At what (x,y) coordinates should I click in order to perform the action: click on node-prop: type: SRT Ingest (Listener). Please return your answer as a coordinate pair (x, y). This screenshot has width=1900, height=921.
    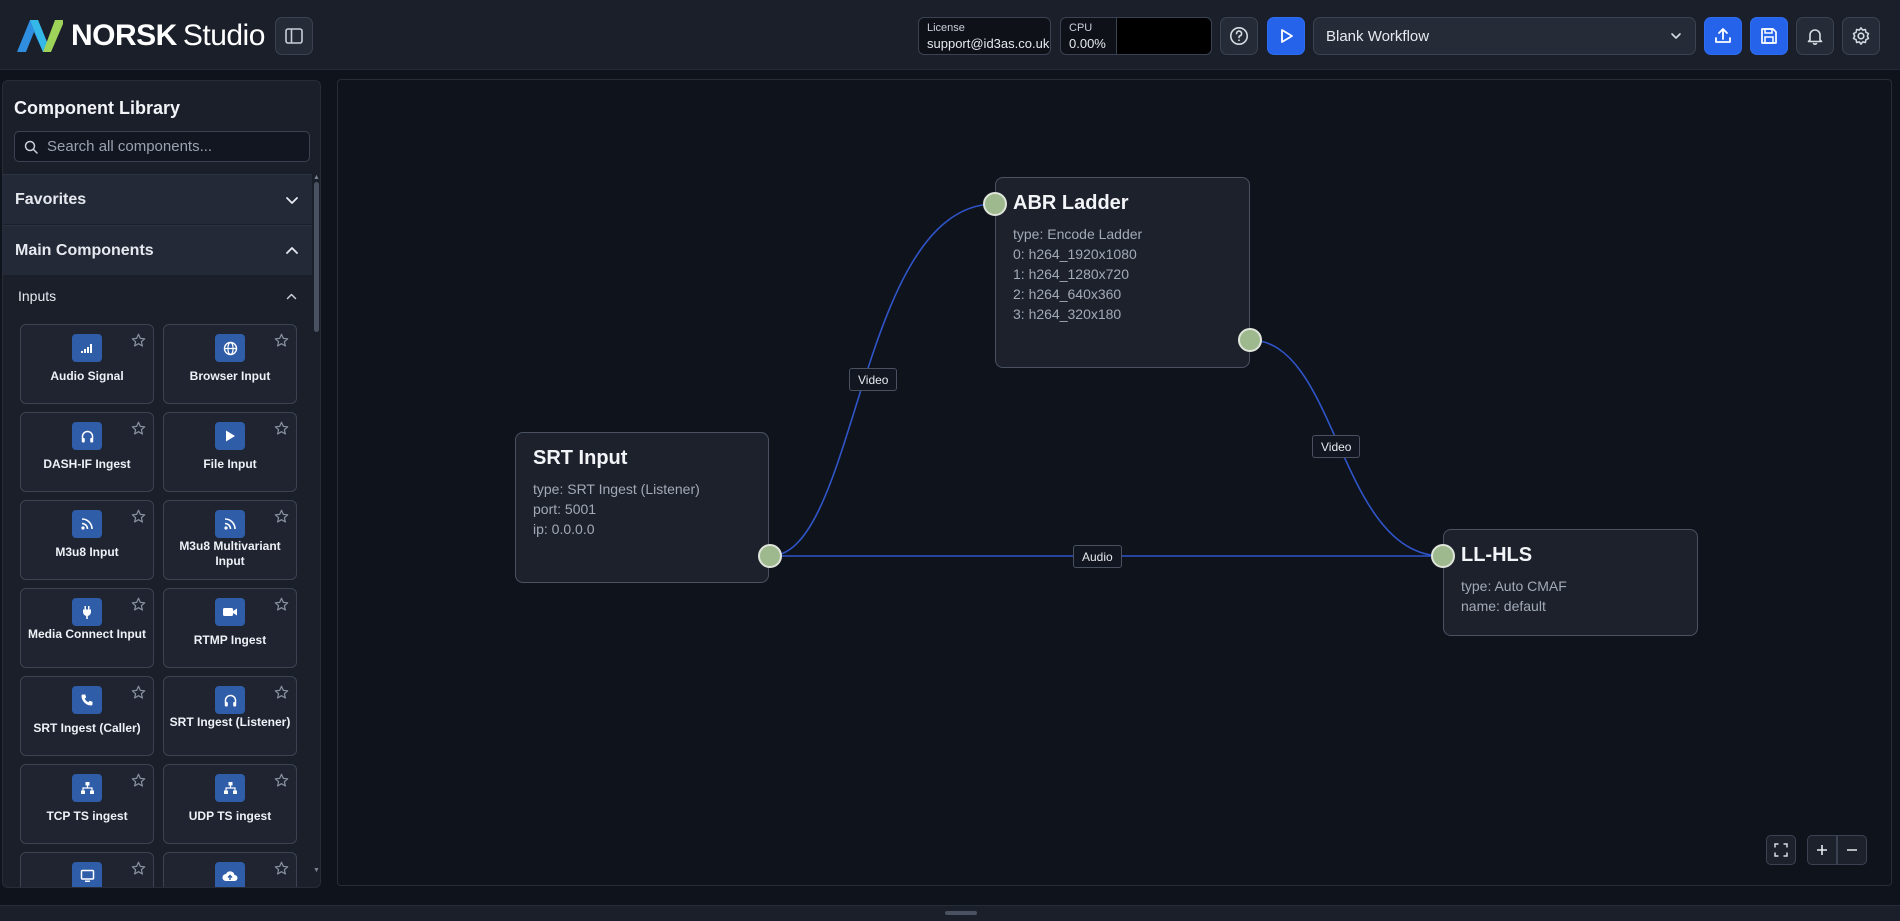
    Looking at the image, I should click on (616, 489).